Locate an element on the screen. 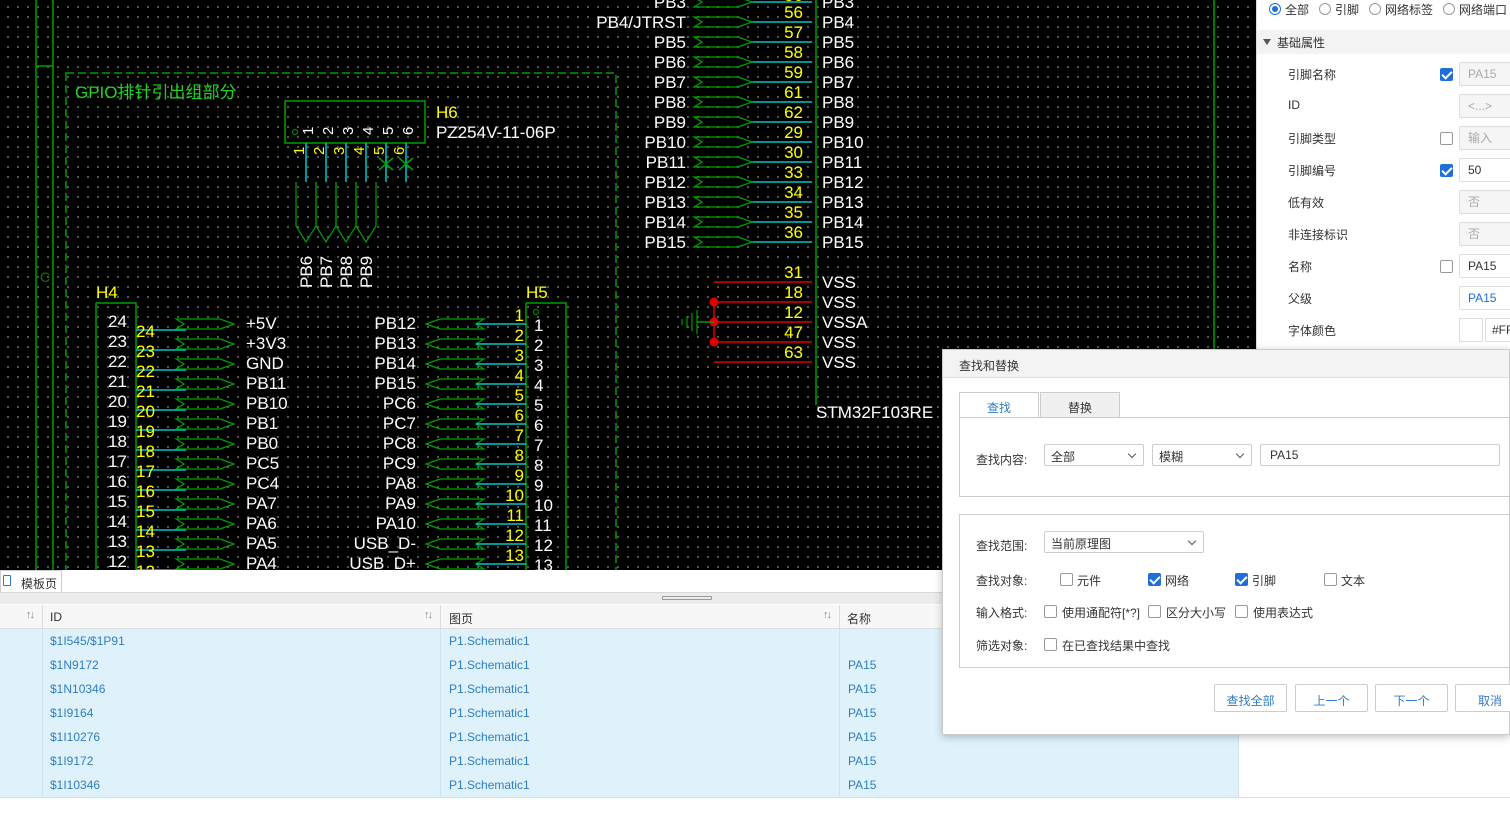  filter-tab-3: 网络端口 is located at coordinates (1475, 9).